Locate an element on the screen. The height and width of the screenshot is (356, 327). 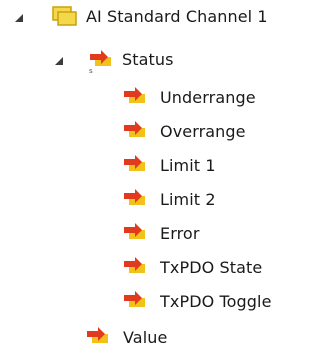
tree-node-error: Error is located at coordinates (163, 234).